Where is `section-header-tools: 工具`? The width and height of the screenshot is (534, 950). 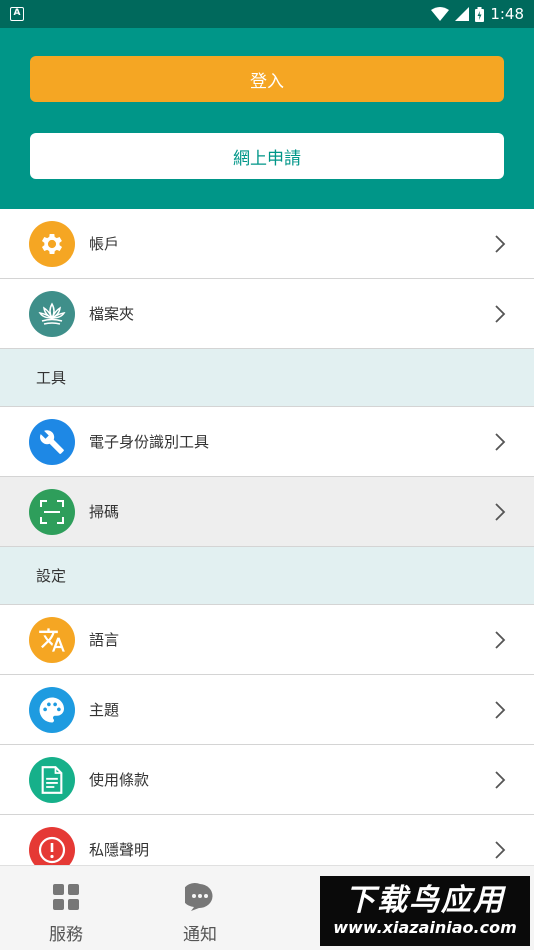
section-header-tools: 工具 is located at coordinates (267, 378).